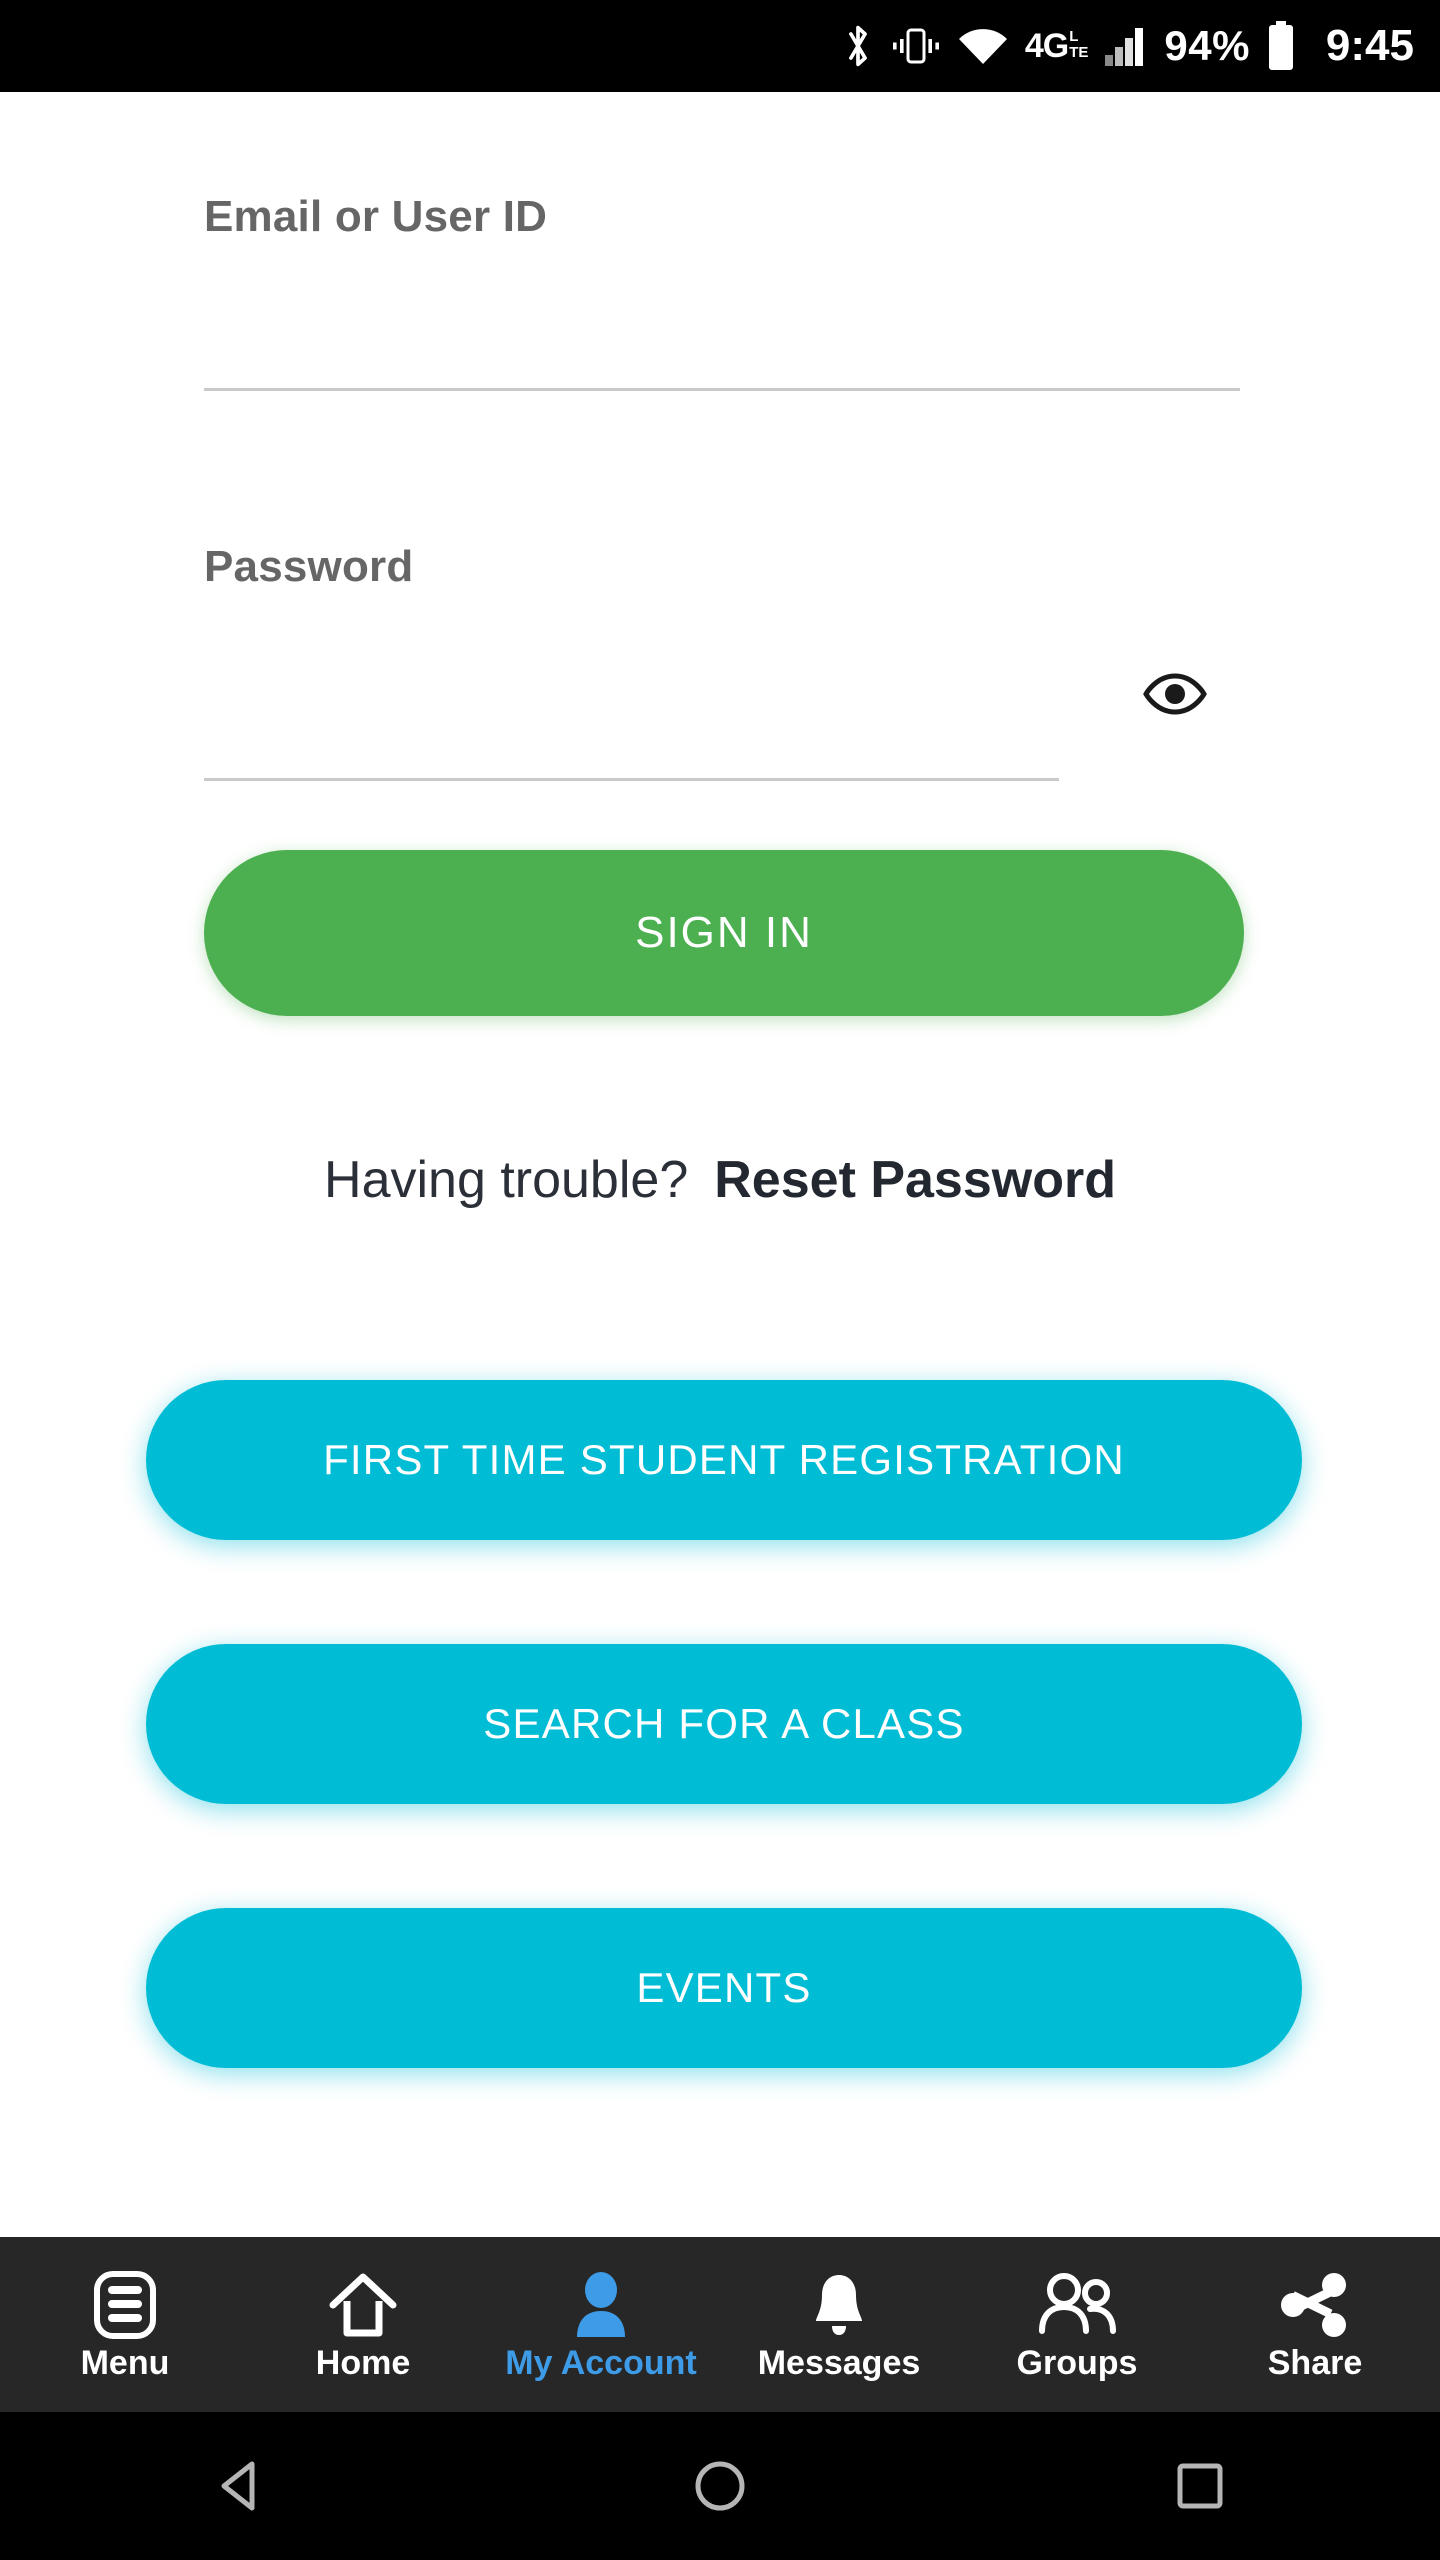  I want to click on events-button: EVENTS, so click(724, 1988).